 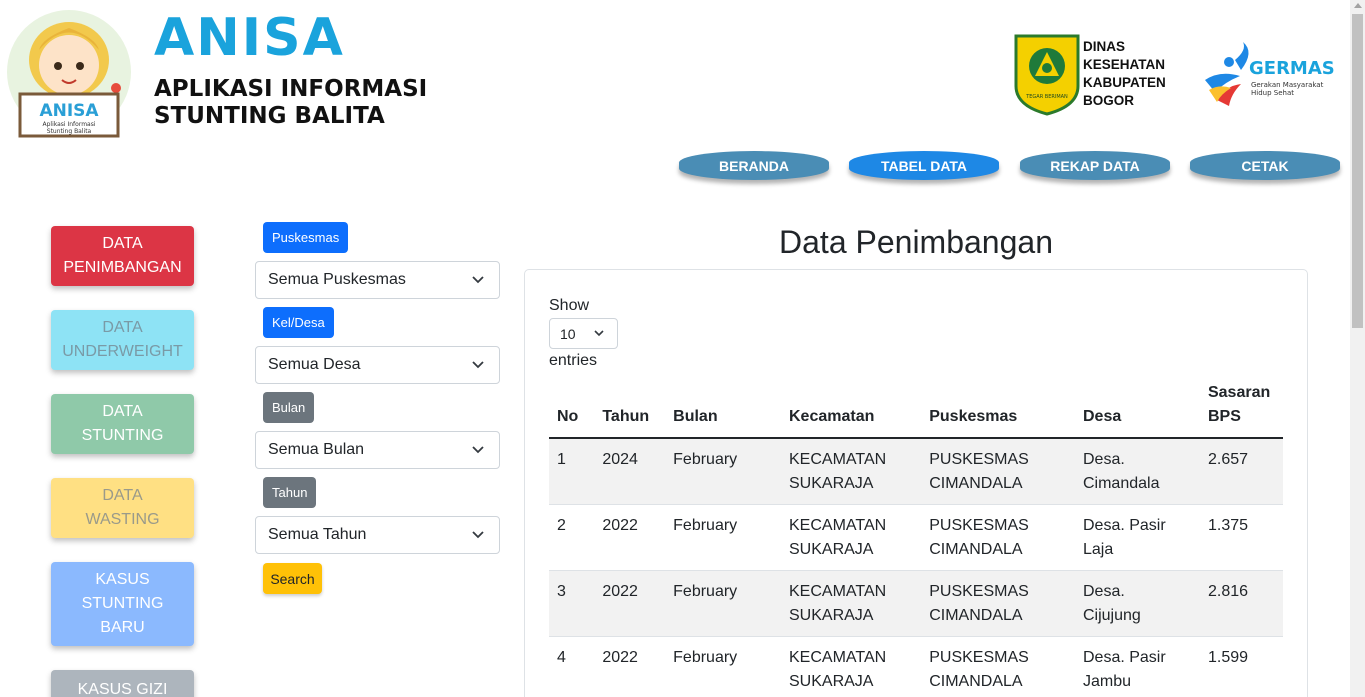 I want to click on column-header-sasaran-bps: Sasaran BPS, so click(x=1239, y=408).